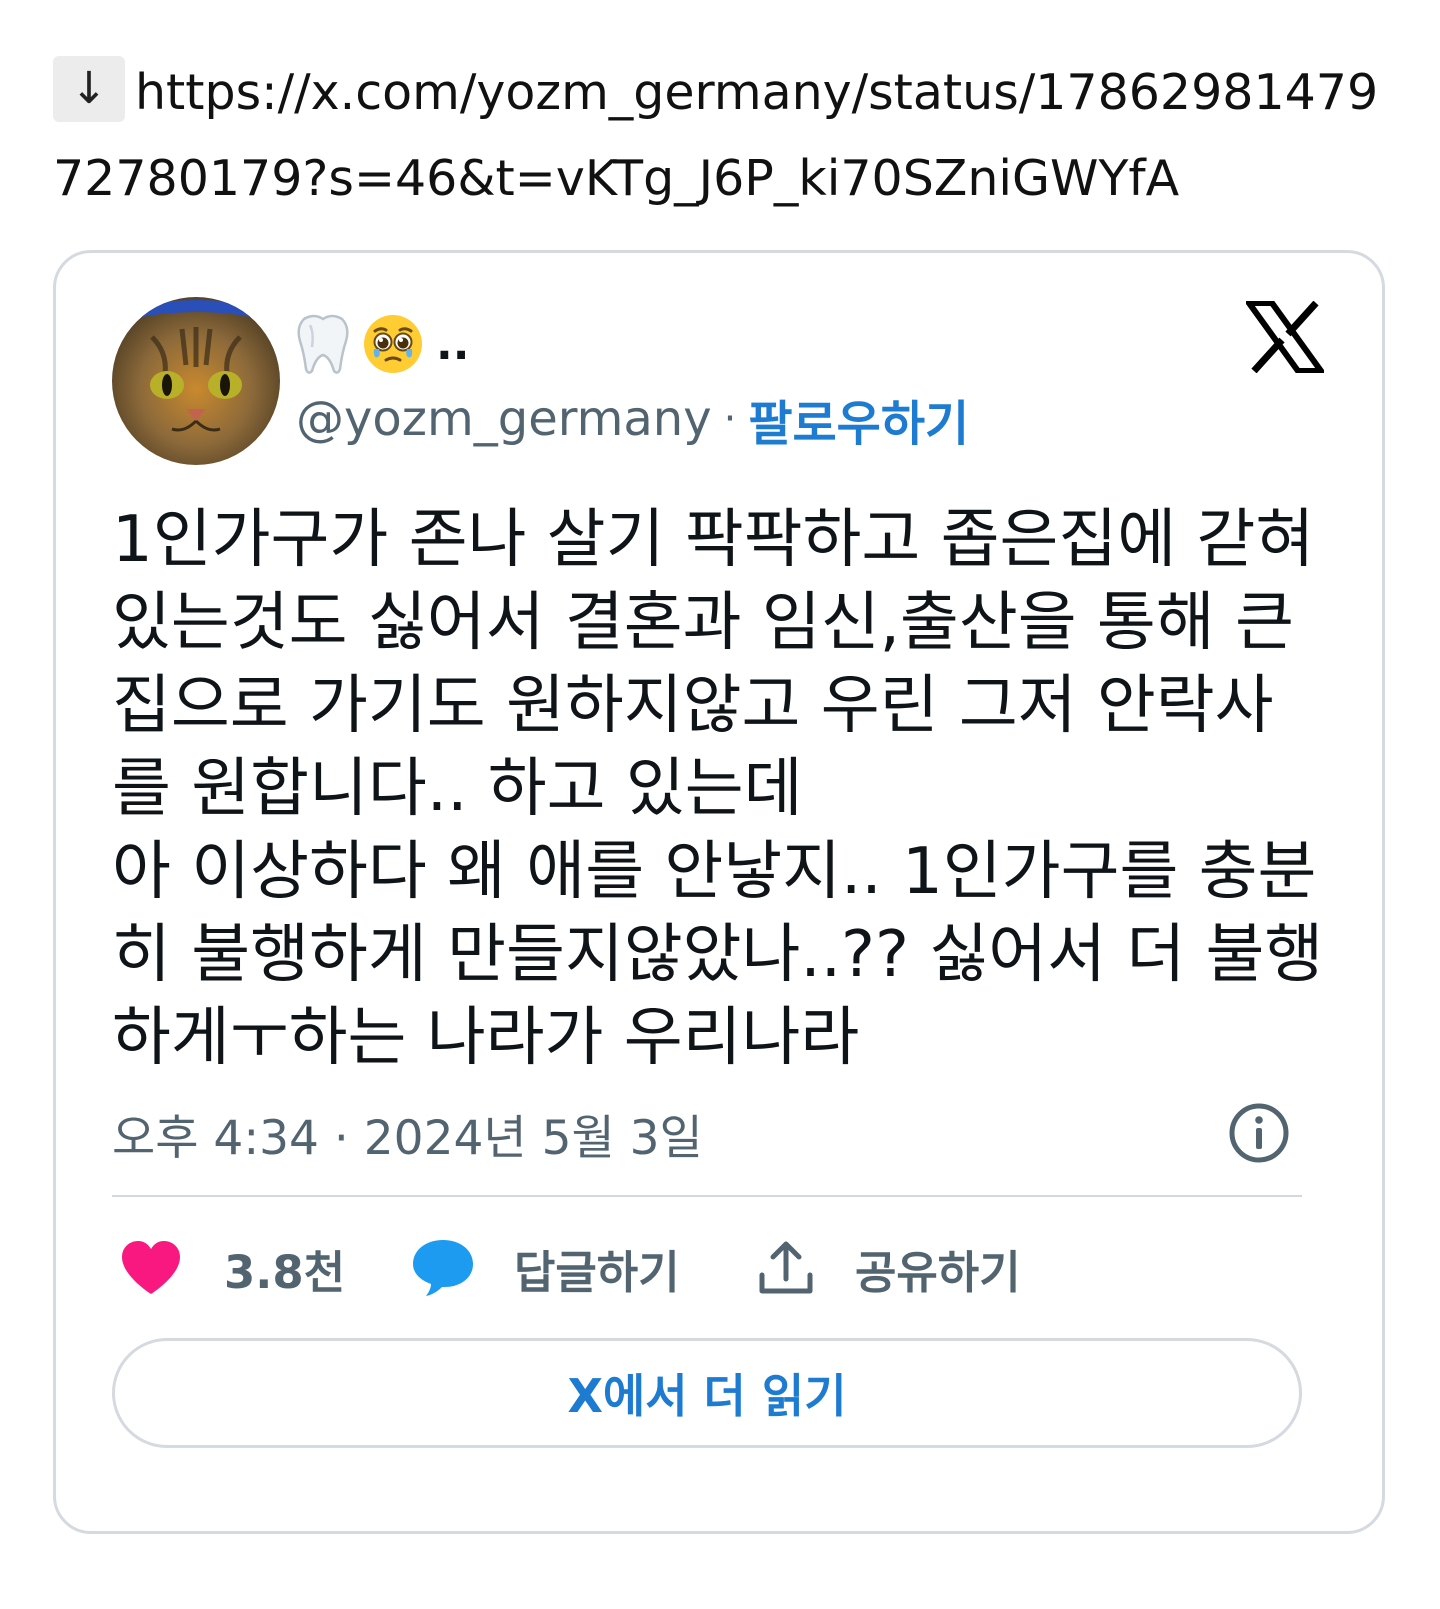  What do you see at coordinates (786, 1267) in the screenshot?
I see `share-icon` at bounding box center [786, 1267].